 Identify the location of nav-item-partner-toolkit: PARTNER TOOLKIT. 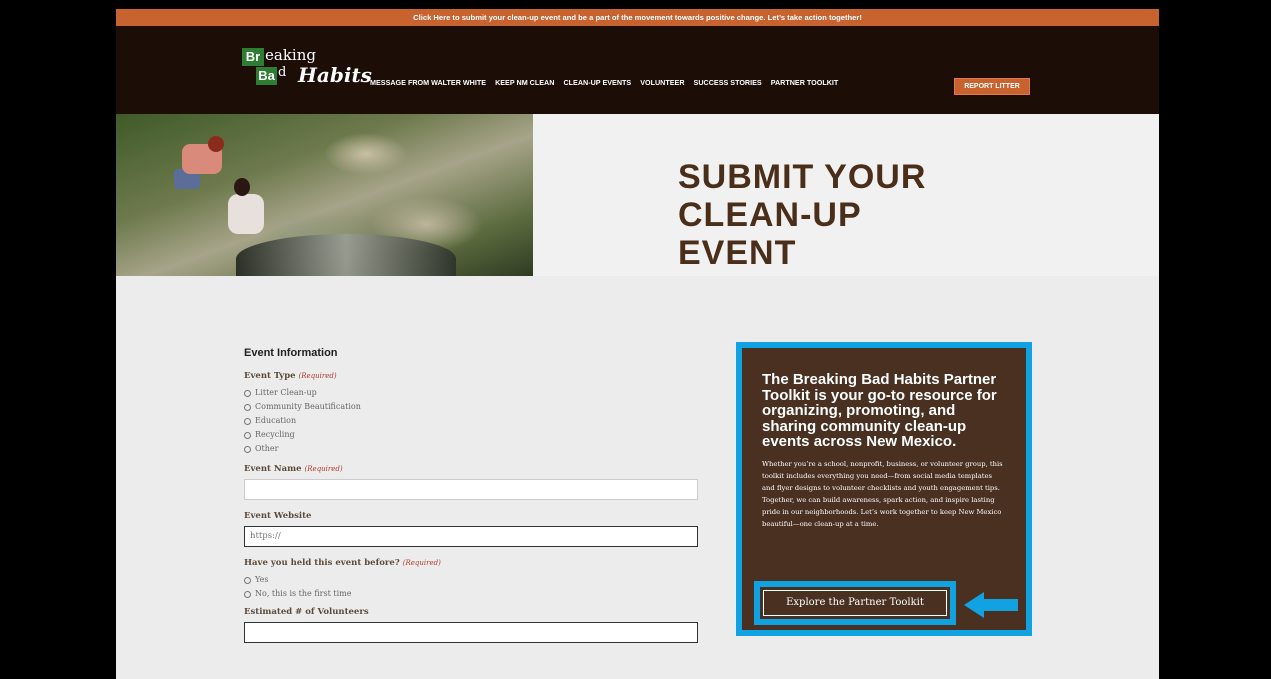
(805, 82).